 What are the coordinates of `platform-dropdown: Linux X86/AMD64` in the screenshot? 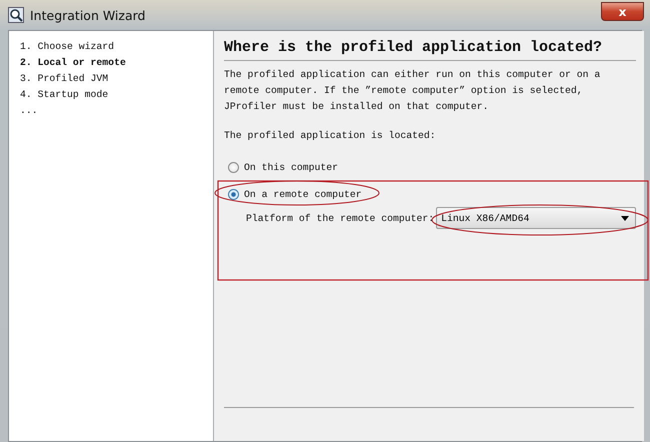 It's located at (536, 218).